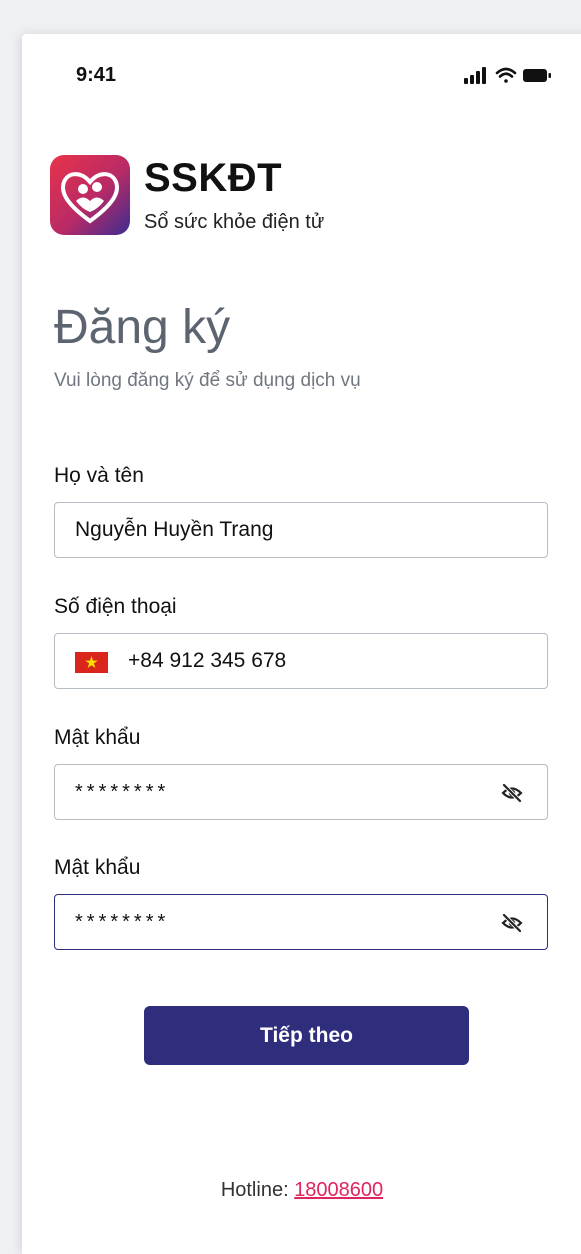  Describe the element at coordinates (91, 662) in the screenshot. I see `vietnam-flag-icon` at that location.